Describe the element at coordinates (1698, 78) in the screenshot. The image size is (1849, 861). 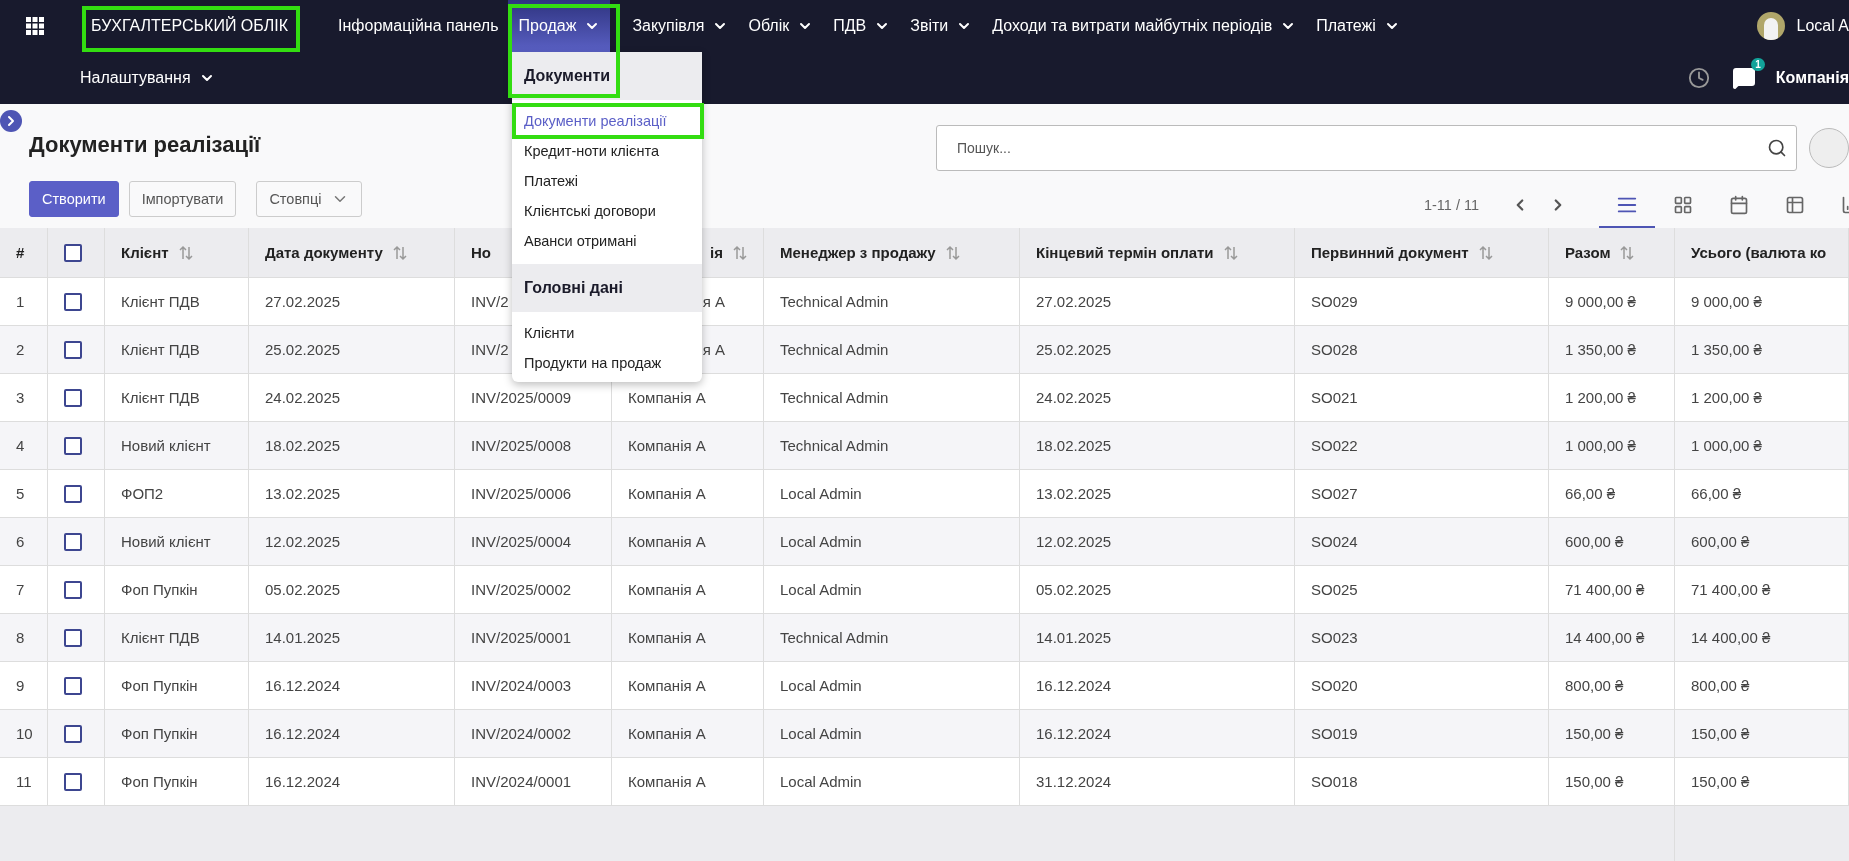
I see `activity-clock-icon` at that location.